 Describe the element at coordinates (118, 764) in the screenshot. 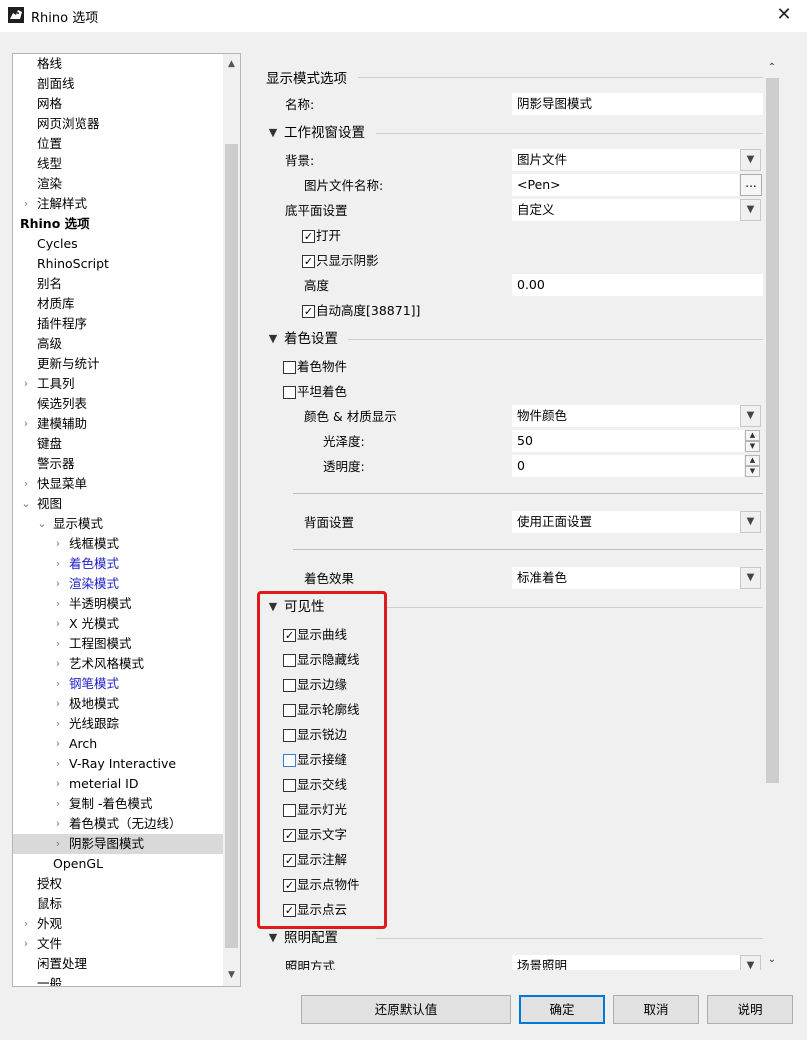

I see `tree-item: › V-Ray Interactive` at that location.